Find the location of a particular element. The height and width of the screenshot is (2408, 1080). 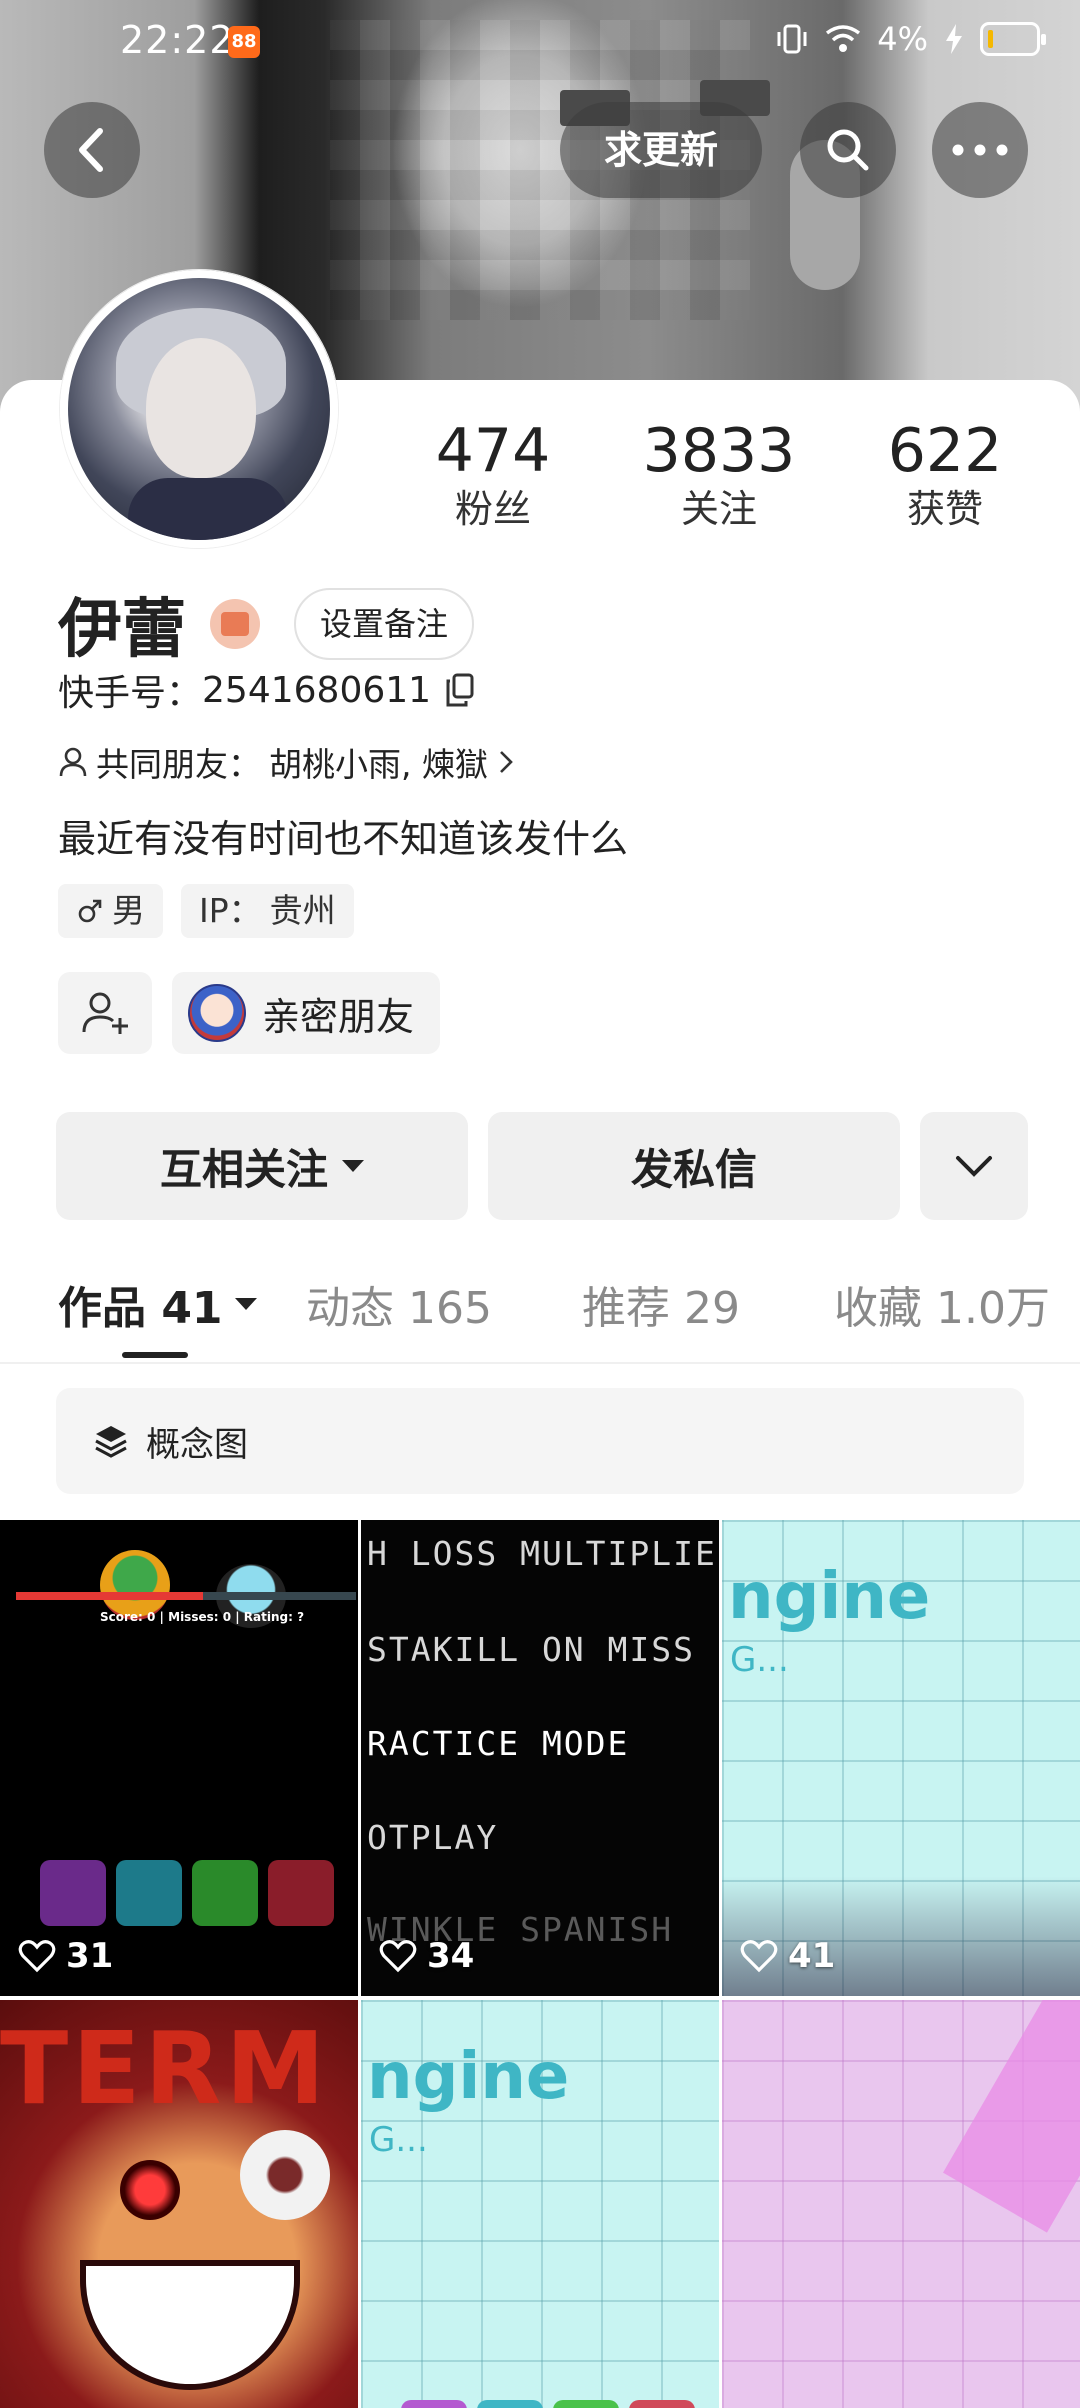

tile-text-line: OTPLAY is located at coordinates (433, 1837).